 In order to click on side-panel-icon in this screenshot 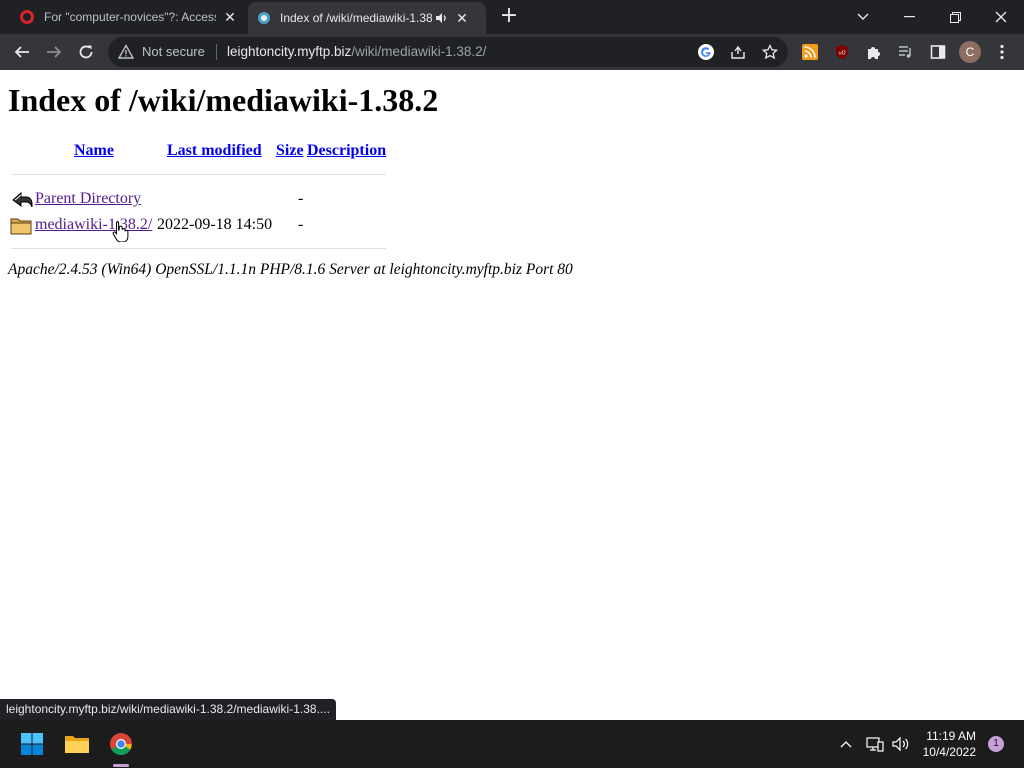, I will do `click(938, 52)`.